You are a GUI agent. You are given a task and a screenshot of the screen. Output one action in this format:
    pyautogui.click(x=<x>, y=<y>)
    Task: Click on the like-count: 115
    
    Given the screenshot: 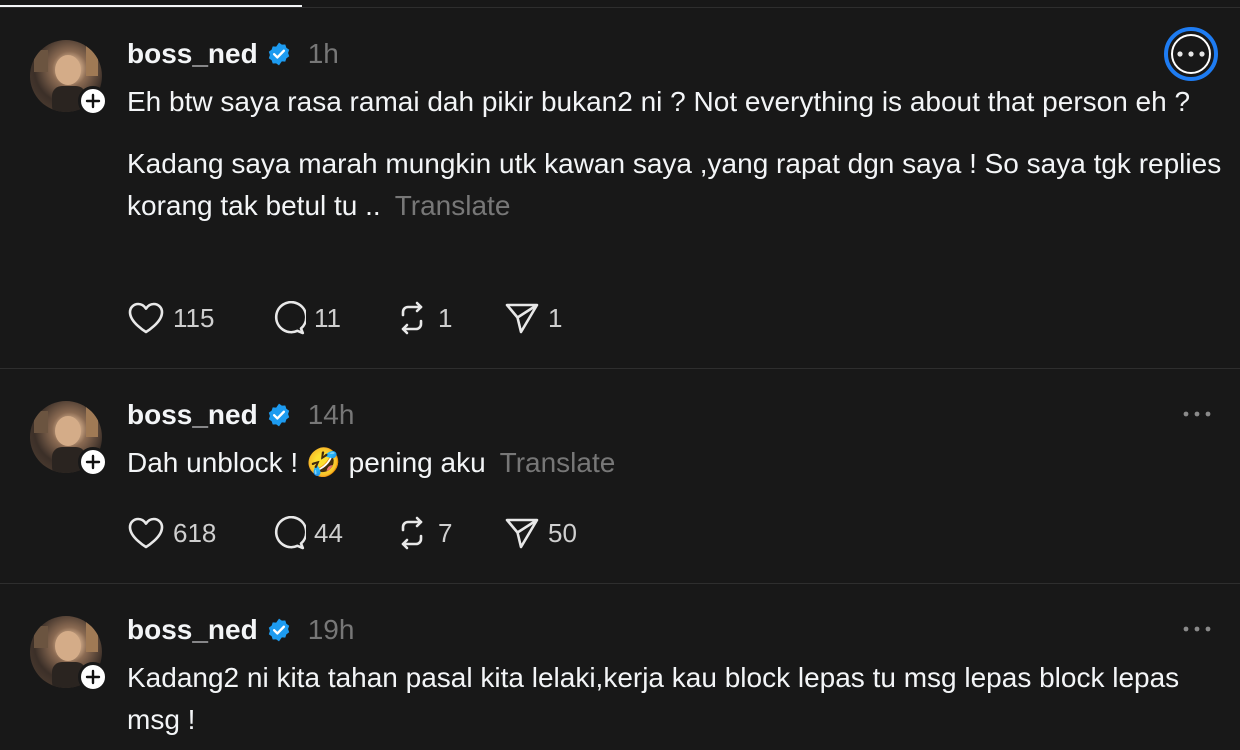 What is the action you would take?
    pyautogui.click(x=194, y=317)
    